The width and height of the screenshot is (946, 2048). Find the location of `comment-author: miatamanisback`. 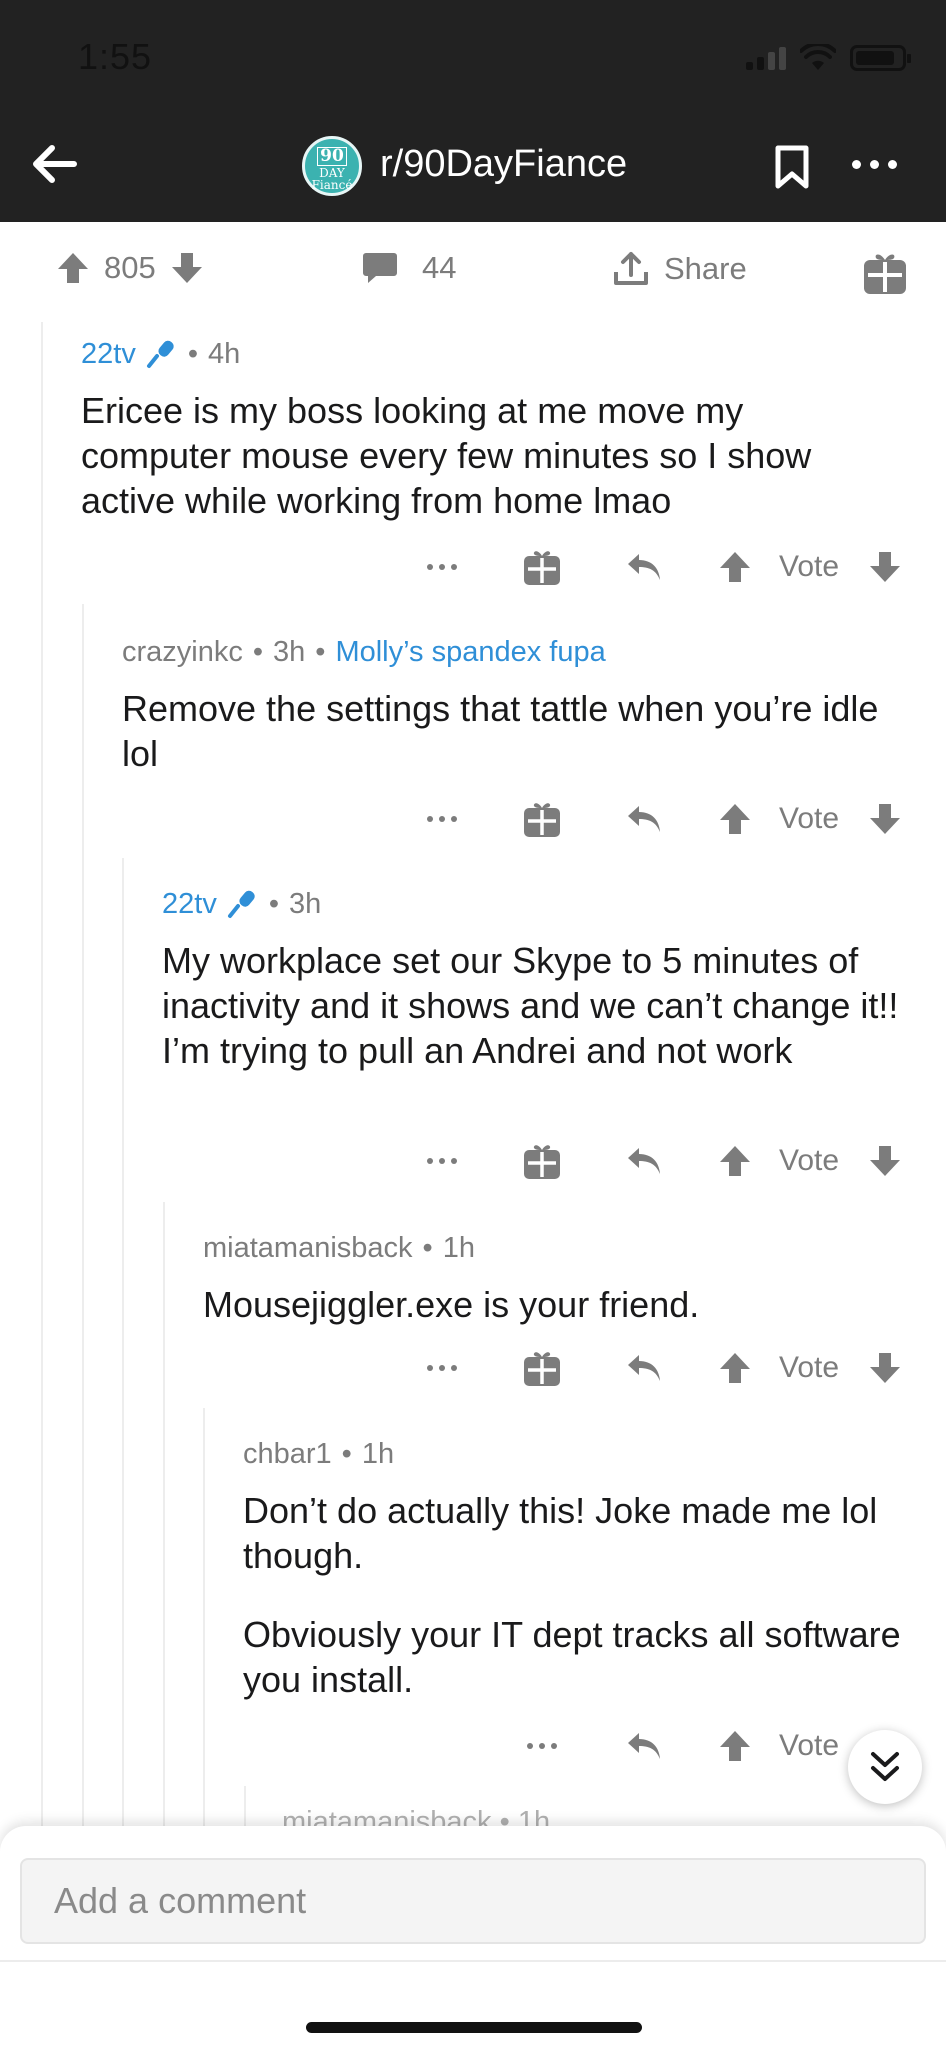

comment-author: miatamanisback is located at coordinates (308, 1248).